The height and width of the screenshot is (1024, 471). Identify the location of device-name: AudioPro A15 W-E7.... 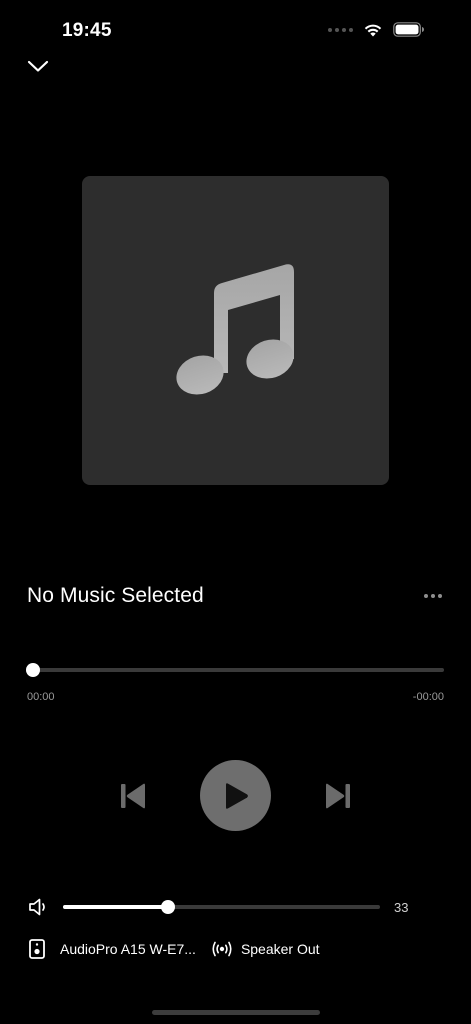
(128, 949).